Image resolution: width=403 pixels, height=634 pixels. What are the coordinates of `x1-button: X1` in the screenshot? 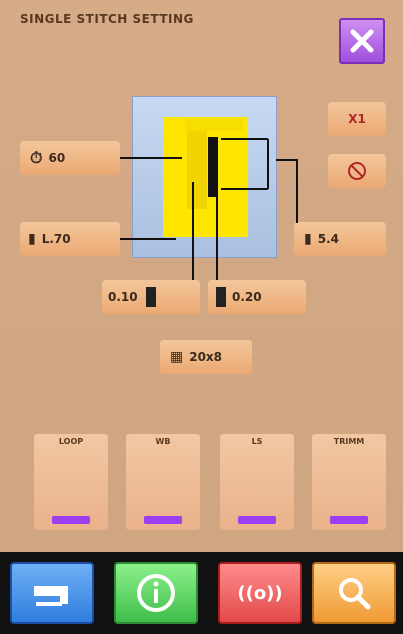 It's located at (357, 119).